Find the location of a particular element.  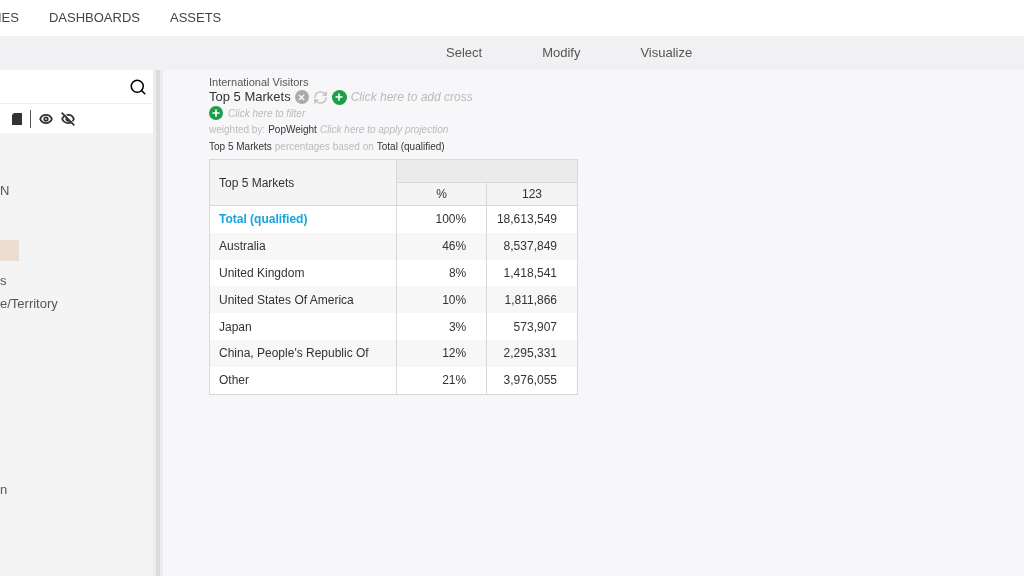

column-header: % is located at coordinates (442, 194).